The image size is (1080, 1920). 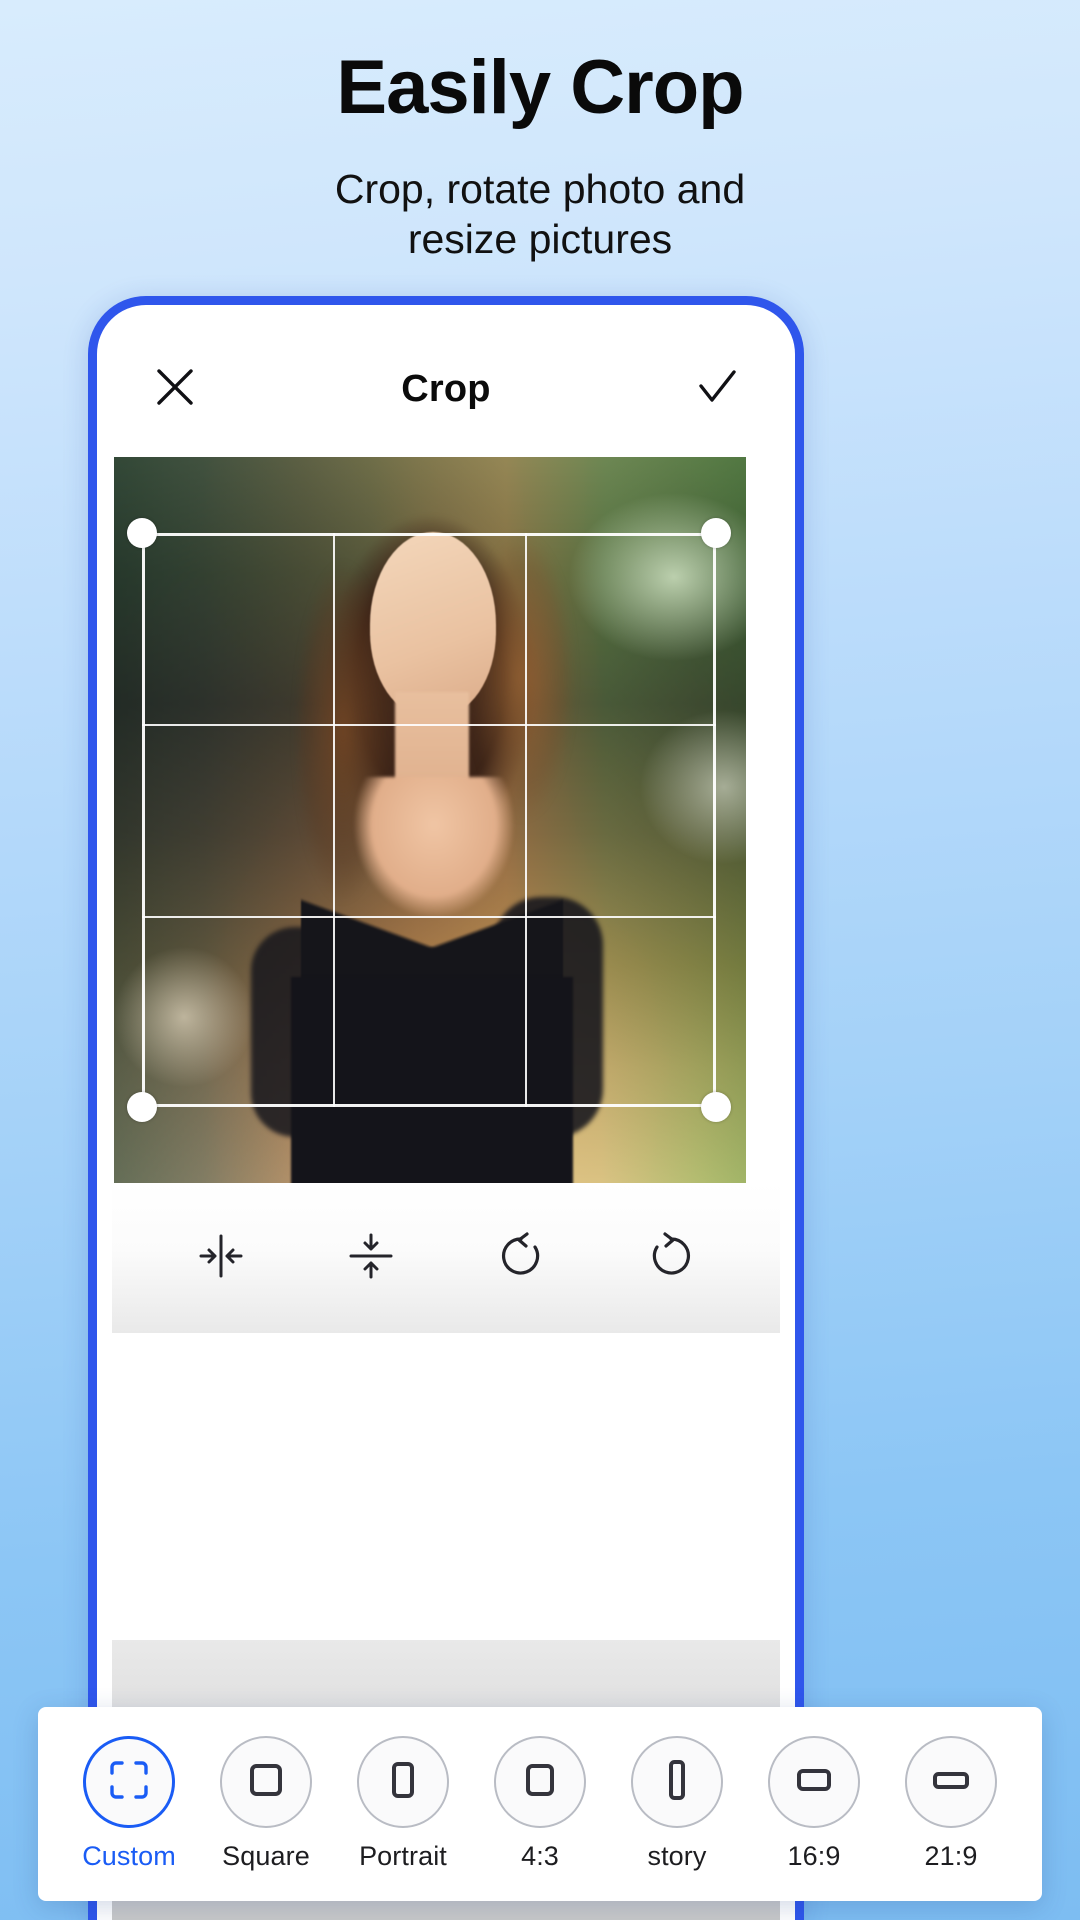 What do you see at coordinates (540, 239) in the screenshot?
I see `page-subtitle-line-2: resize pictures` at bounding box center [540, 239].